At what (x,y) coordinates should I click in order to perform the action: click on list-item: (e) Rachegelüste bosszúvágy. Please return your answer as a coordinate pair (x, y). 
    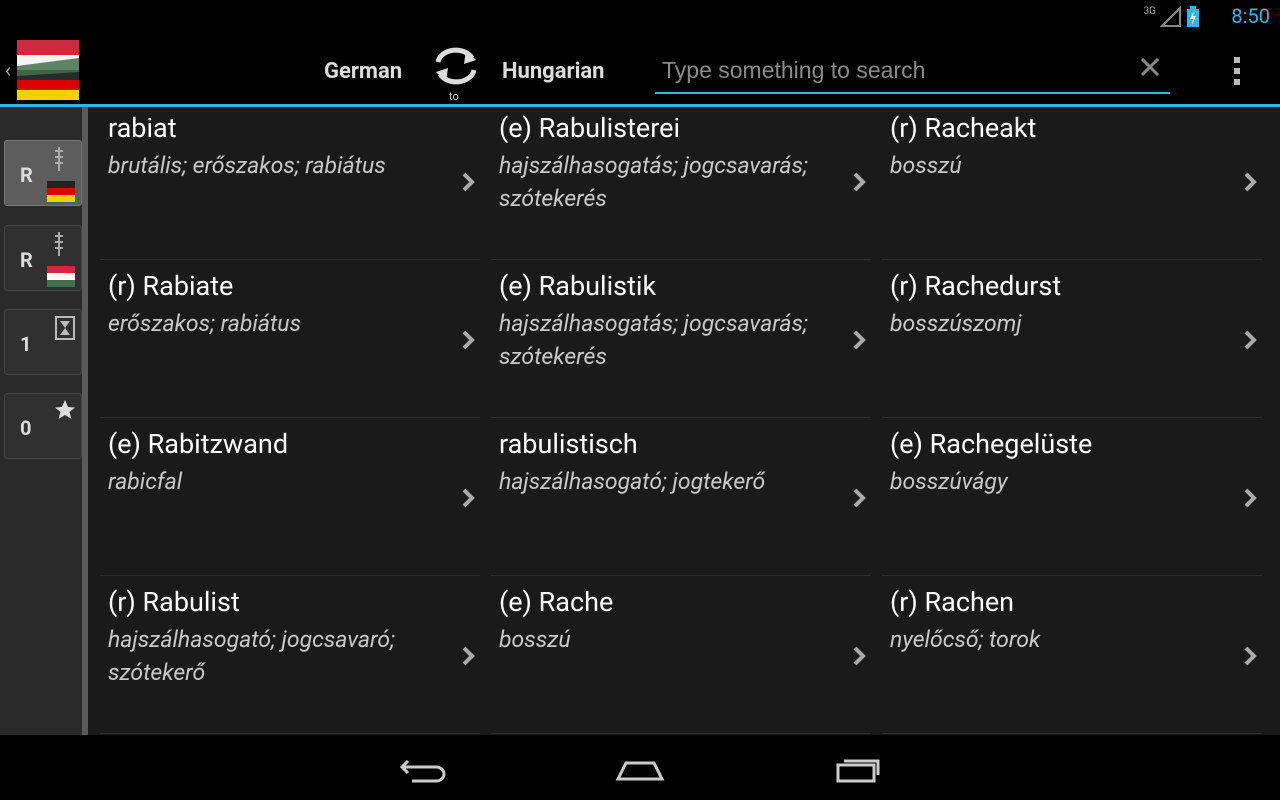
    Looking at the image, I should click on (1063, 501).